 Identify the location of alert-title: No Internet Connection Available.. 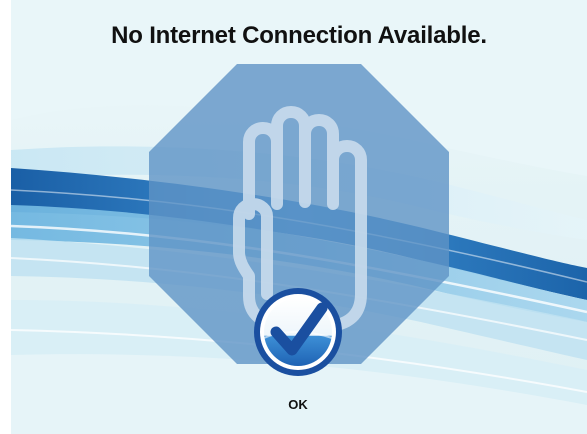
(299, 35).